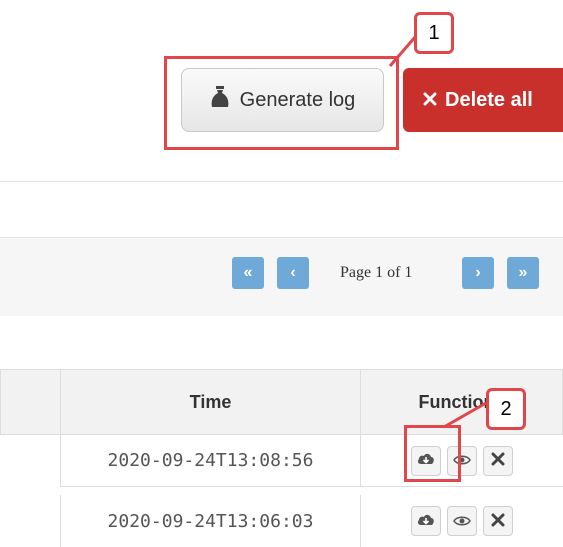 Image resolution: width=563 pixels, height=547 pixels. Describe the element at coordinates (210, 461) in the screenshot. I see `time-cell: 2020-09-24T13:08:56` at that location.